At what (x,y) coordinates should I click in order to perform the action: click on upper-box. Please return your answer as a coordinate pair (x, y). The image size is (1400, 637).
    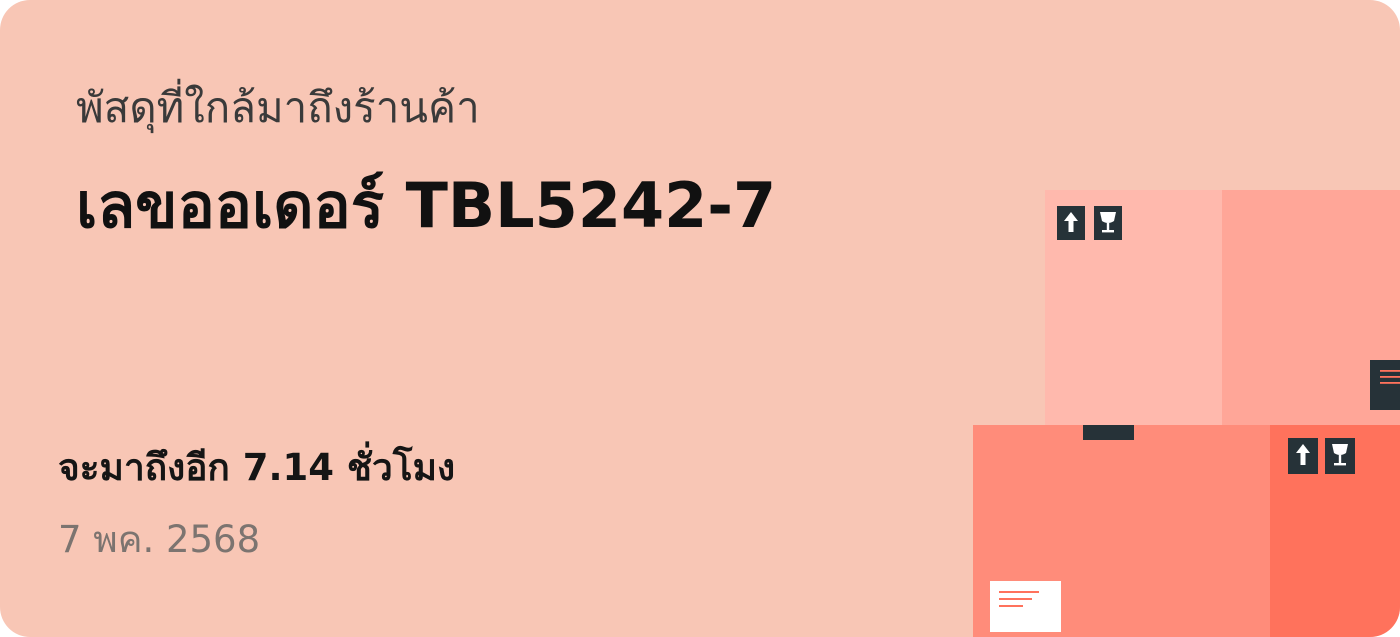
    Looking at the image, I should click on (1222, 308).